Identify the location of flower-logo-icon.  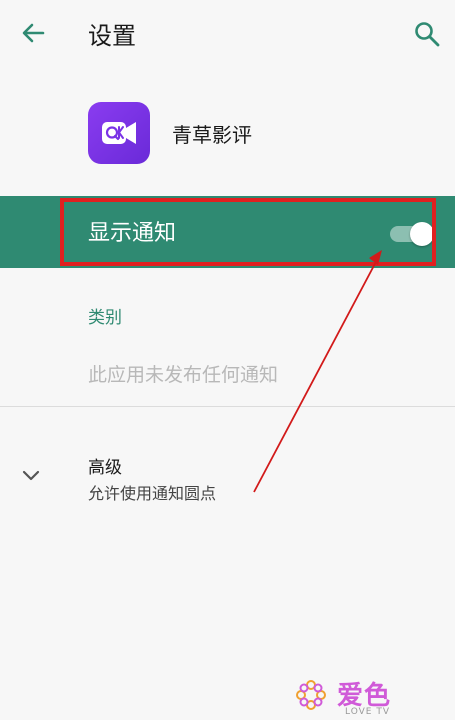
(311, 695).